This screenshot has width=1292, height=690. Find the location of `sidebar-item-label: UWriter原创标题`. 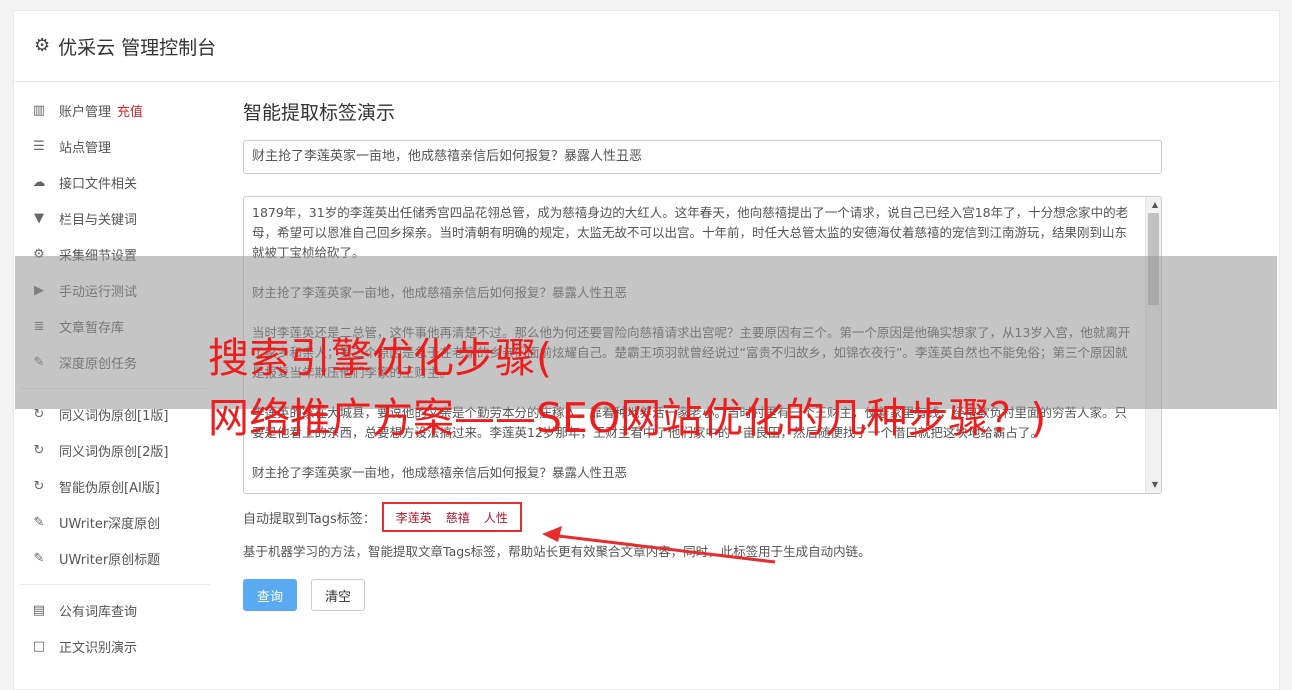

sidebar-item-label: UWriter原创标题 is located at coordinates (110, 560).